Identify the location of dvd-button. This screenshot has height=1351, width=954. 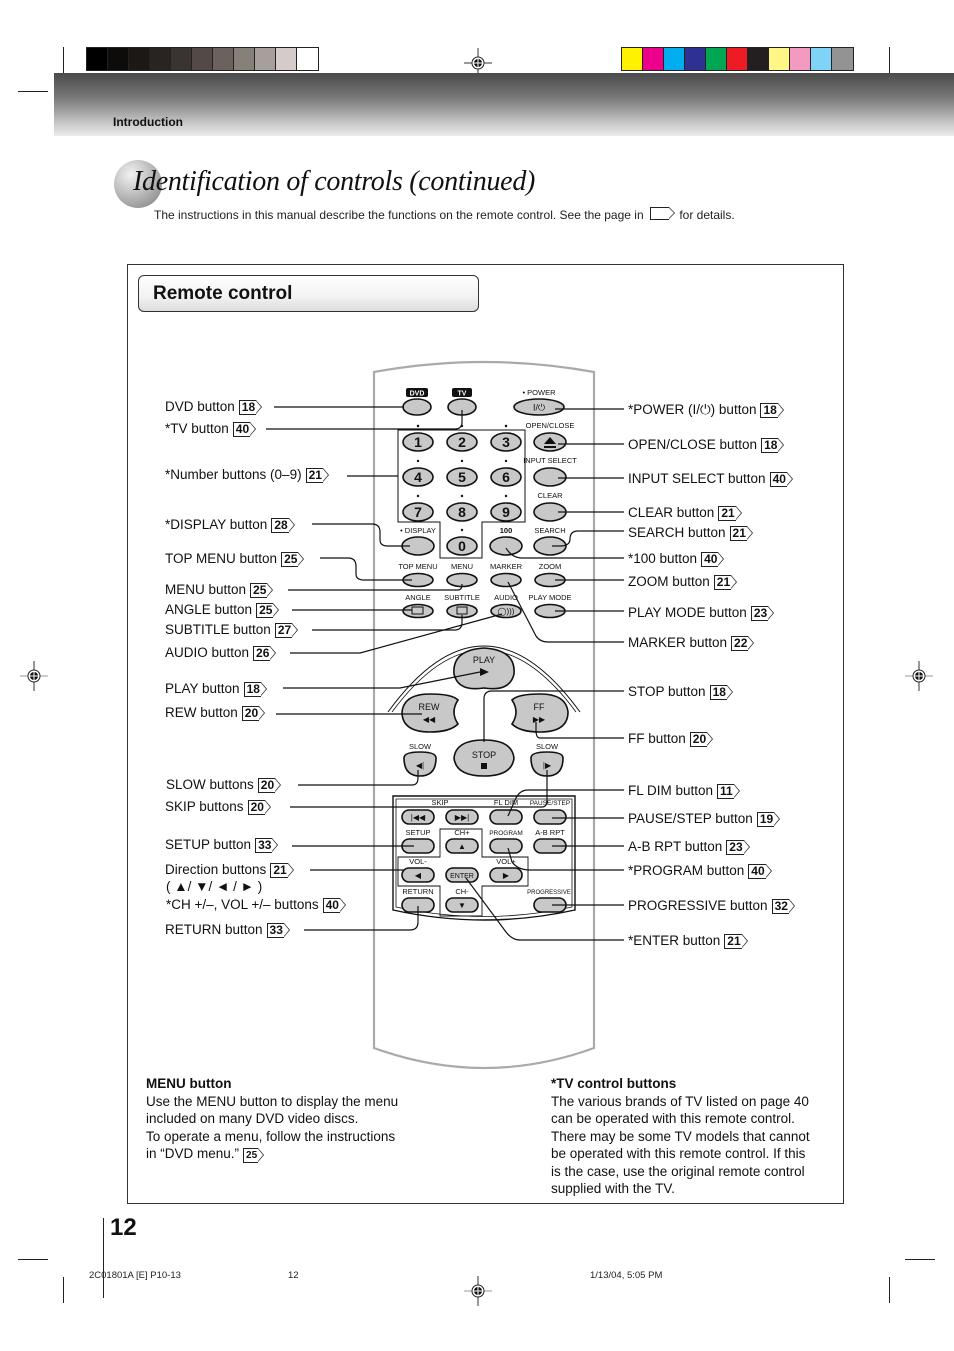
(417, 407).